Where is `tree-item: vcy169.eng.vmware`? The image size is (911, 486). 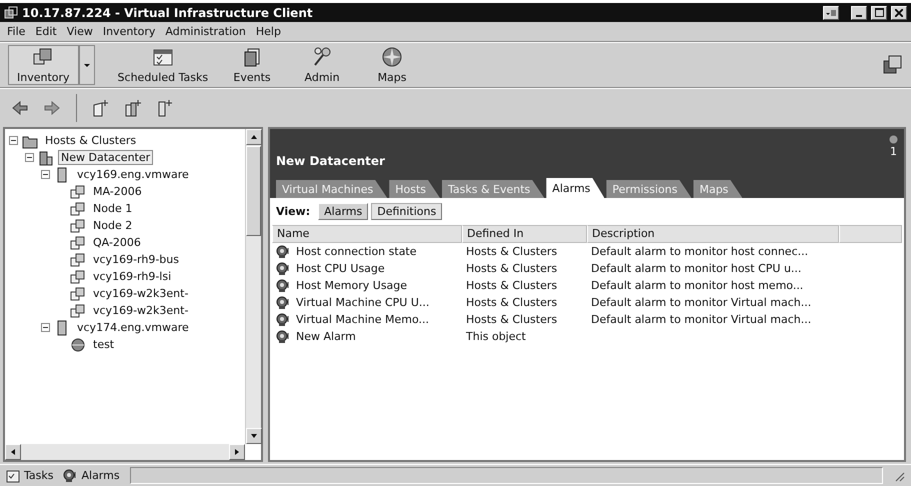
tree-item: vcy169.eng.vmware is located at coordinates (133, 174).